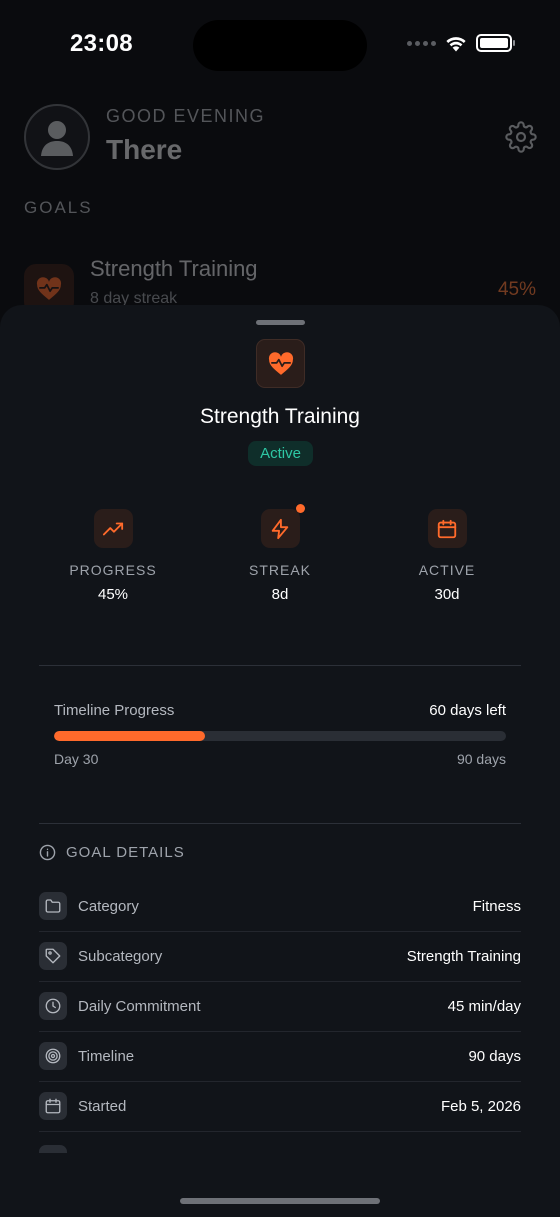 This screenshot has height=1217, width=560. Describe the element at coordinates (102, 1106) in the screenshot. I see `detail-label: Started` at that location.